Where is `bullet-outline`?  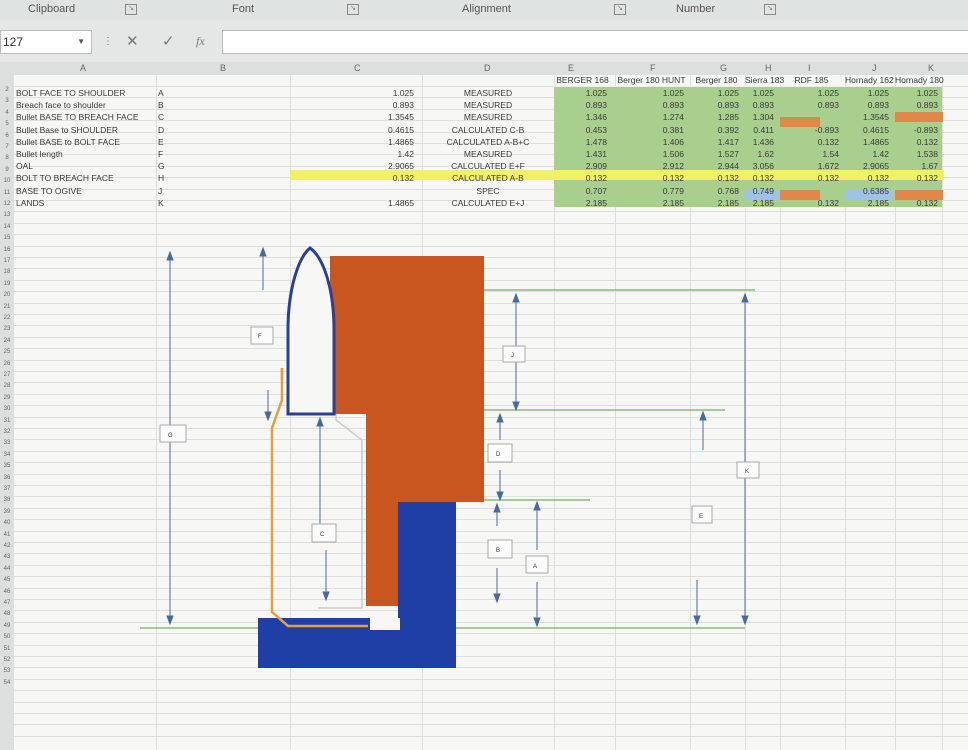 bullet-outline is located at coordinates (311, 331).